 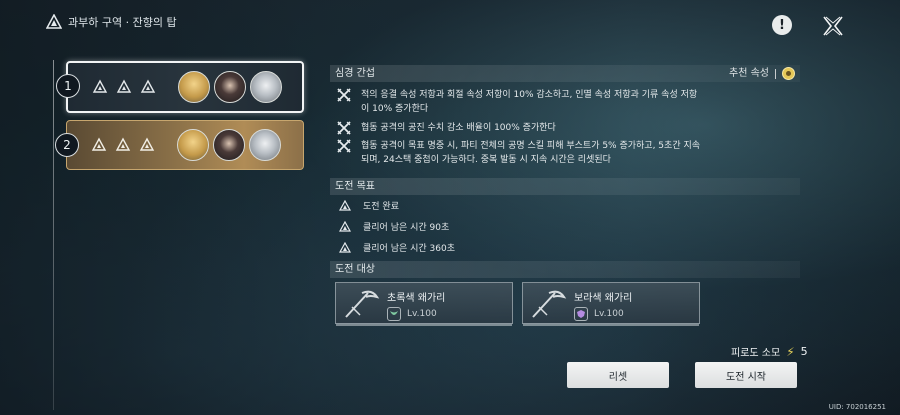 I want to click on goal-text: 도전 완료, so click(x=381, y=207).